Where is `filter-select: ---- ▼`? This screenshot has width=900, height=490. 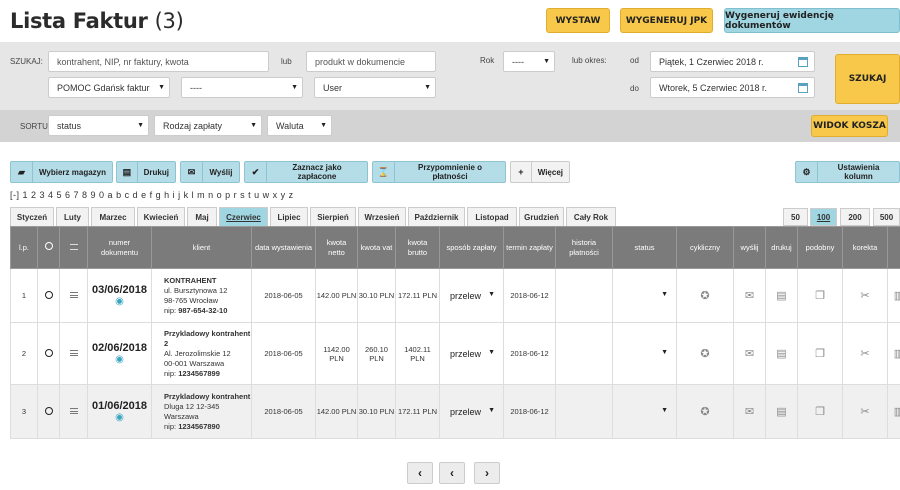
filter-select: ---- ▼ is located at coordinates (242, 87).